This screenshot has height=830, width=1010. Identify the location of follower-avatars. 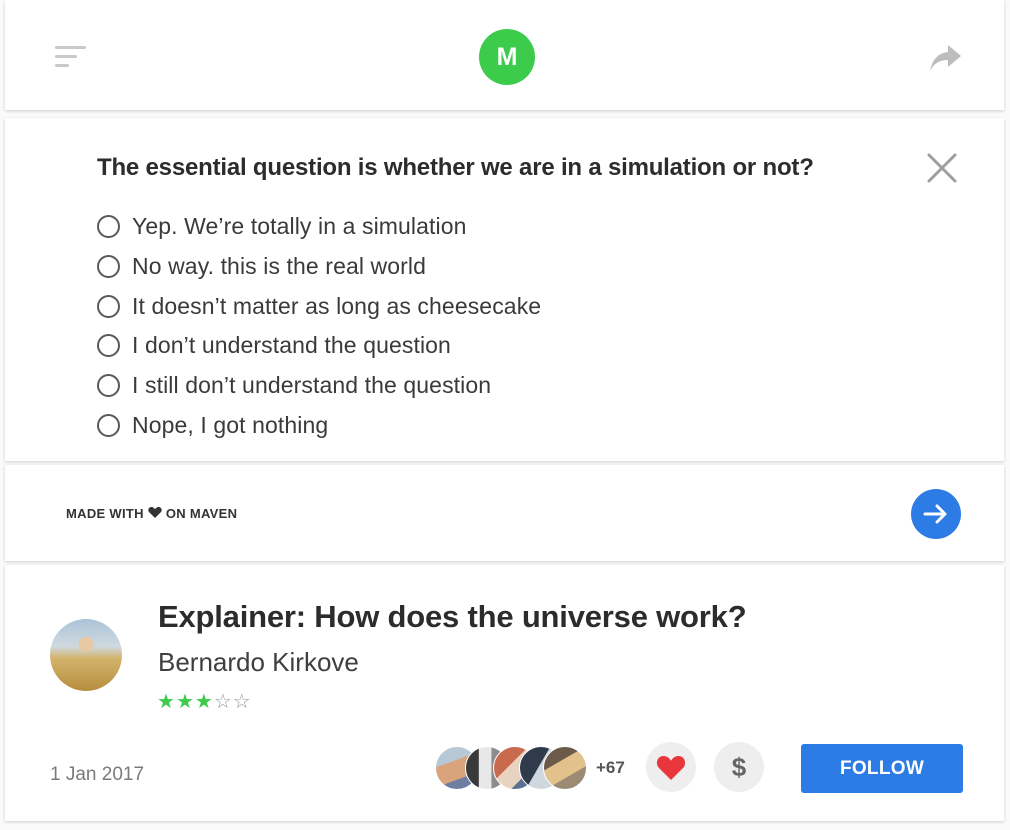
(511, 769).